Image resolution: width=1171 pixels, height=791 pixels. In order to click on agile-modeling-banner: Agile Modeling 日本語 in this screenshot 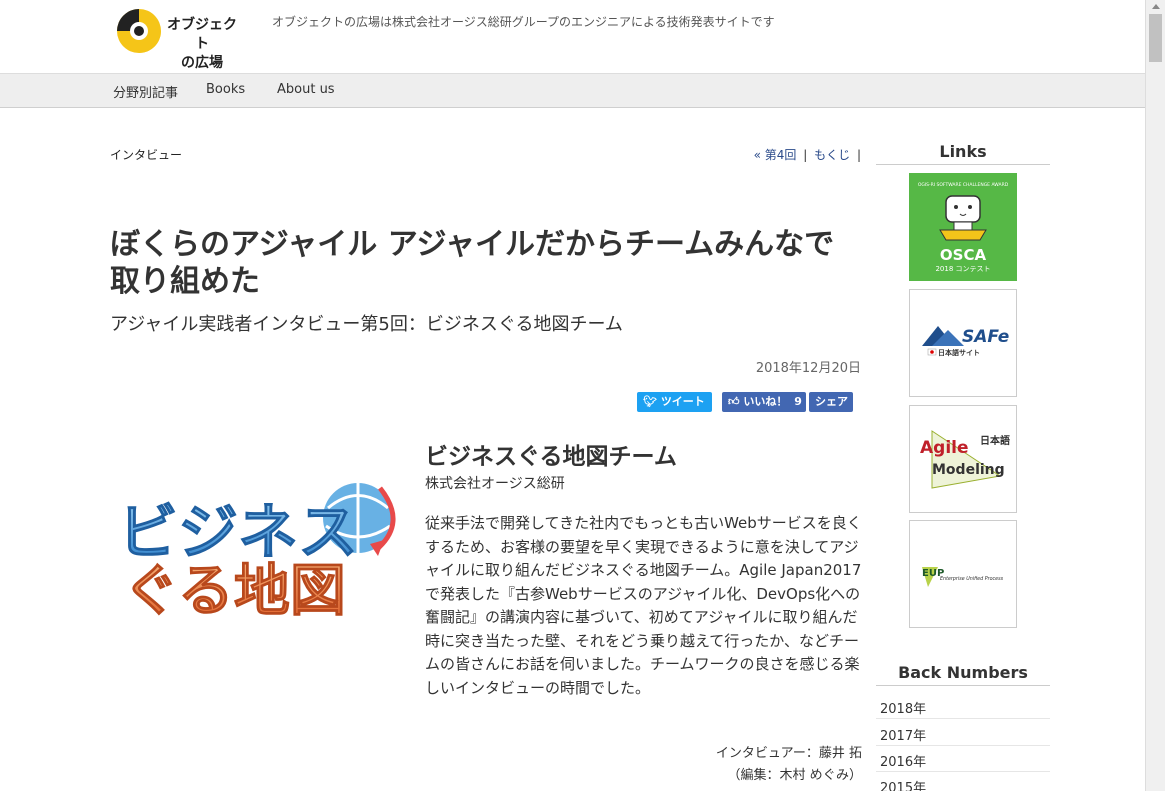, I will do `click(963, 459)`.